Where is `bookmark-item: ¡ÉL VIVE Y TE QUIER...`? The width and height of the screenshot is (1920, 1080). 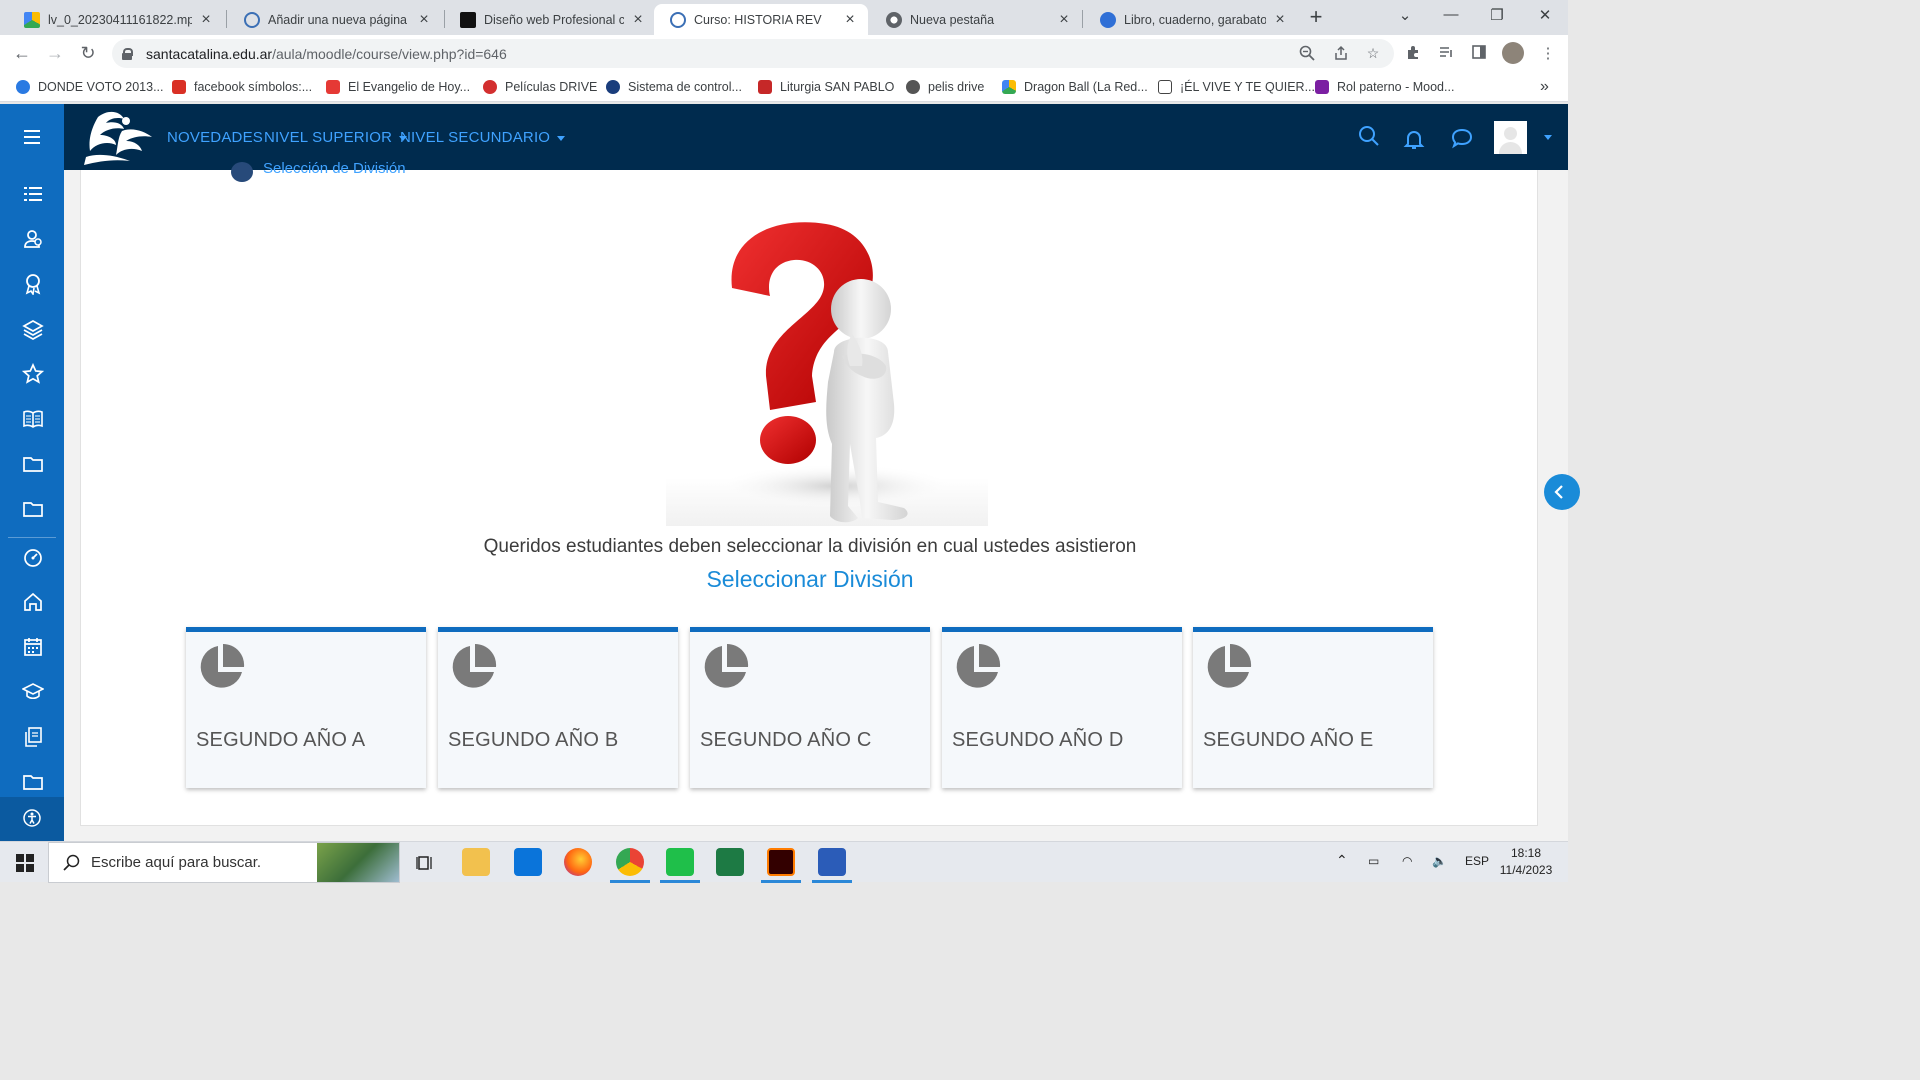
bookmark-item: ¡ÉL VIVE Y TE QUIER... is located at coordinates (1236, 87).